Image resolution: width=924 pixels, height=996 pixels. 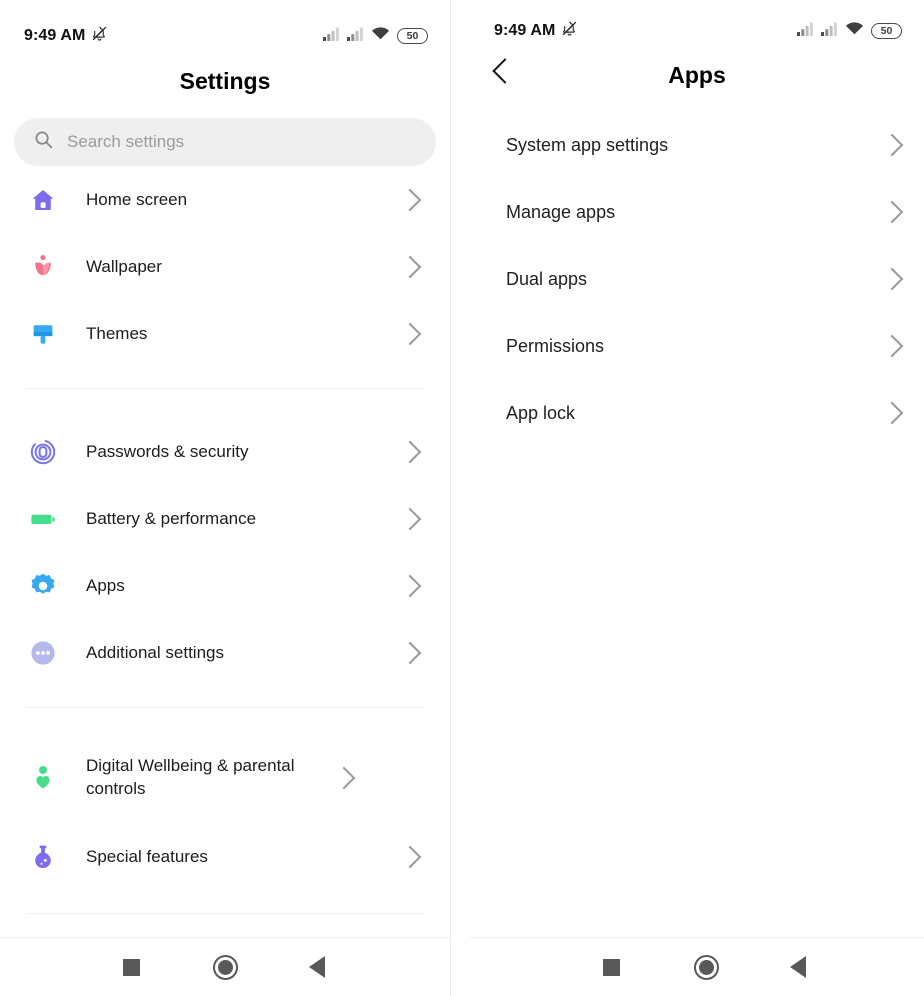 I want to click on apps-row-label: System app settings, so click(x=587, y=144).